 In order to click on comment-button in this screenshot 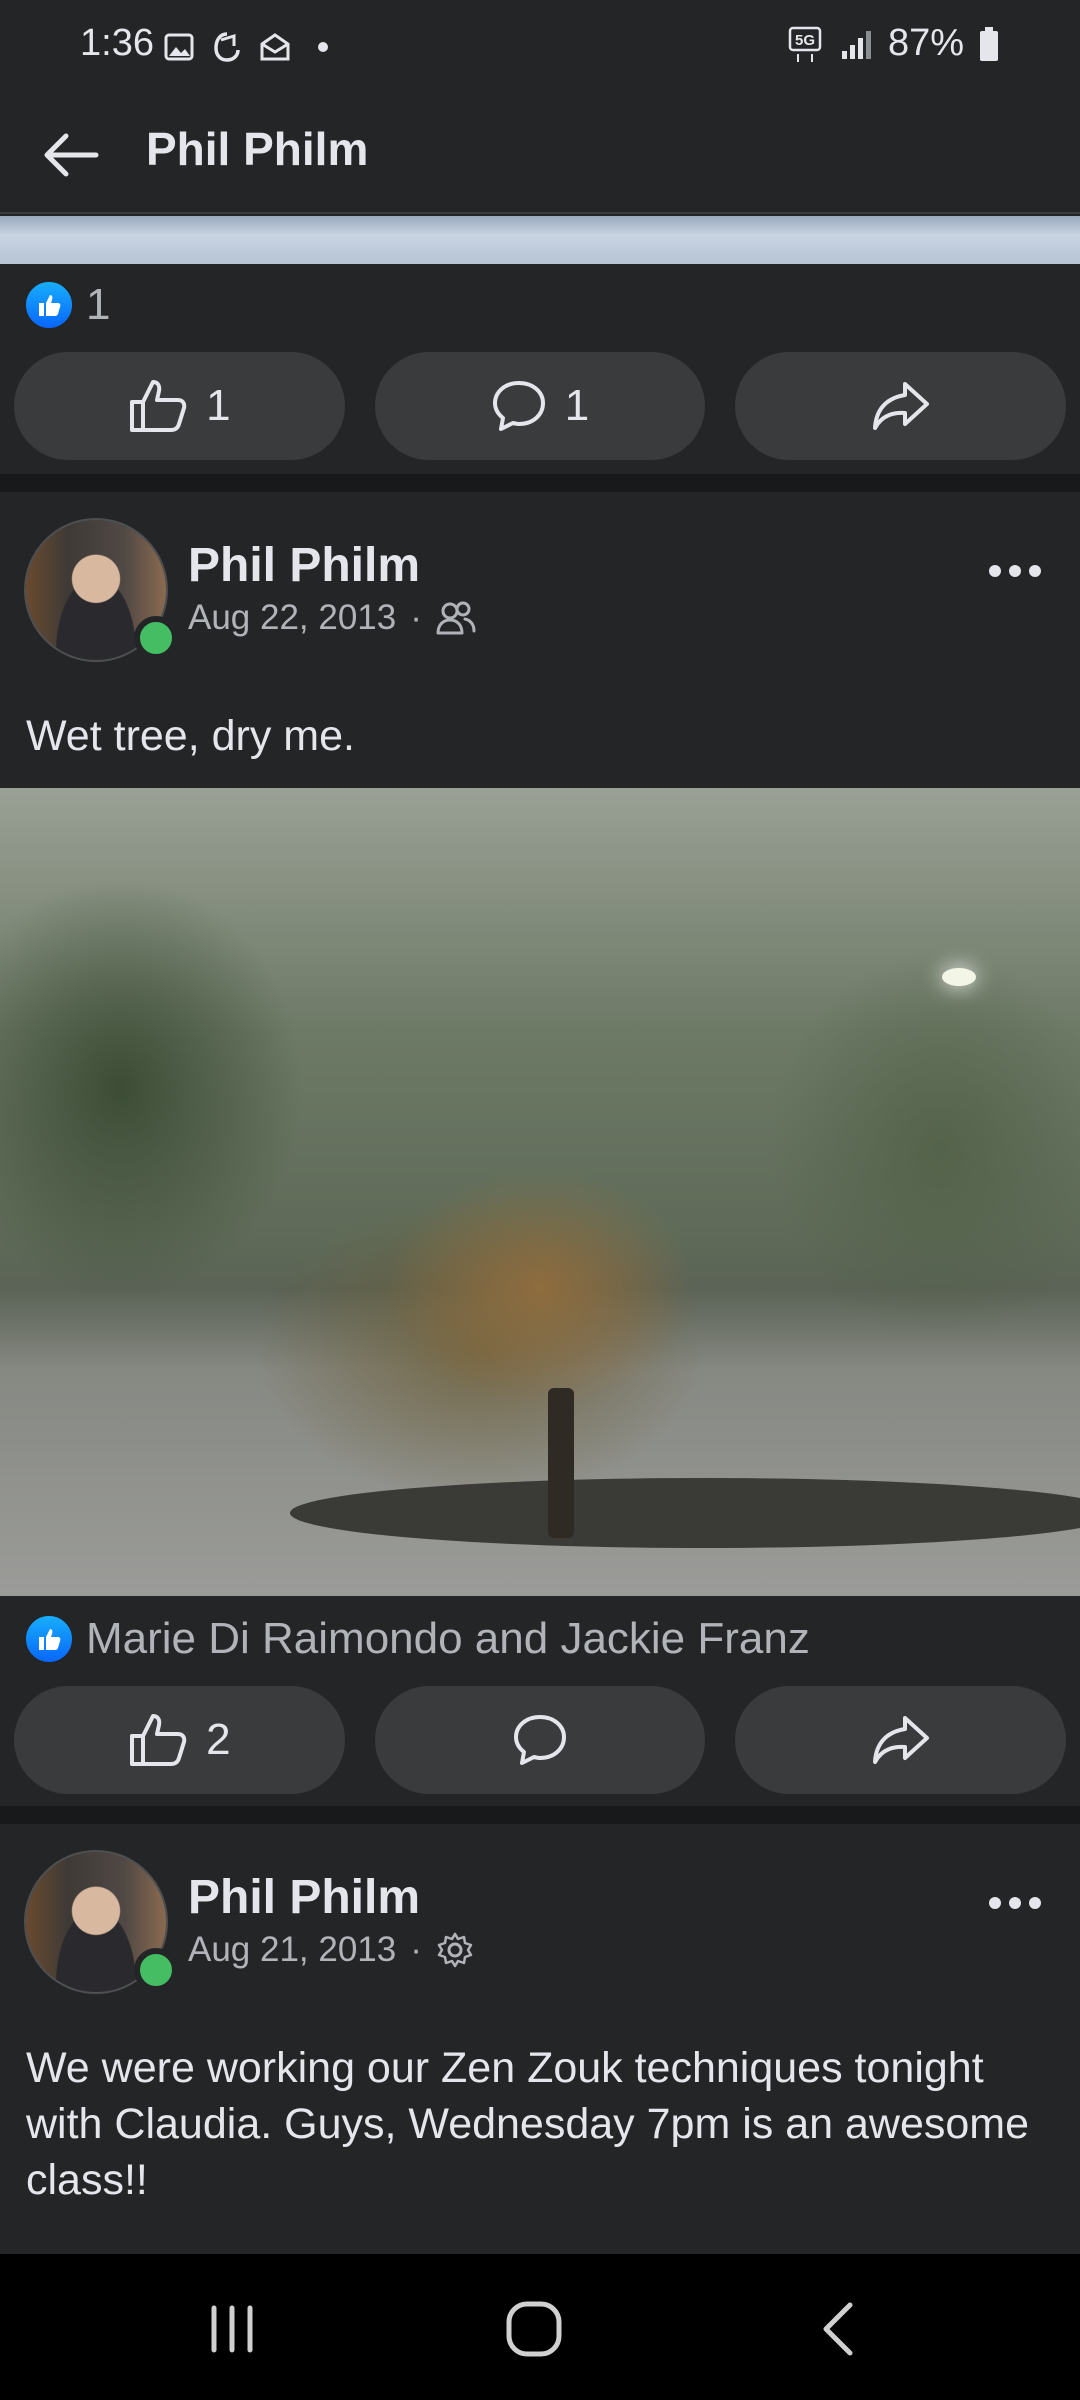, I will do `click(540, 1740)`.